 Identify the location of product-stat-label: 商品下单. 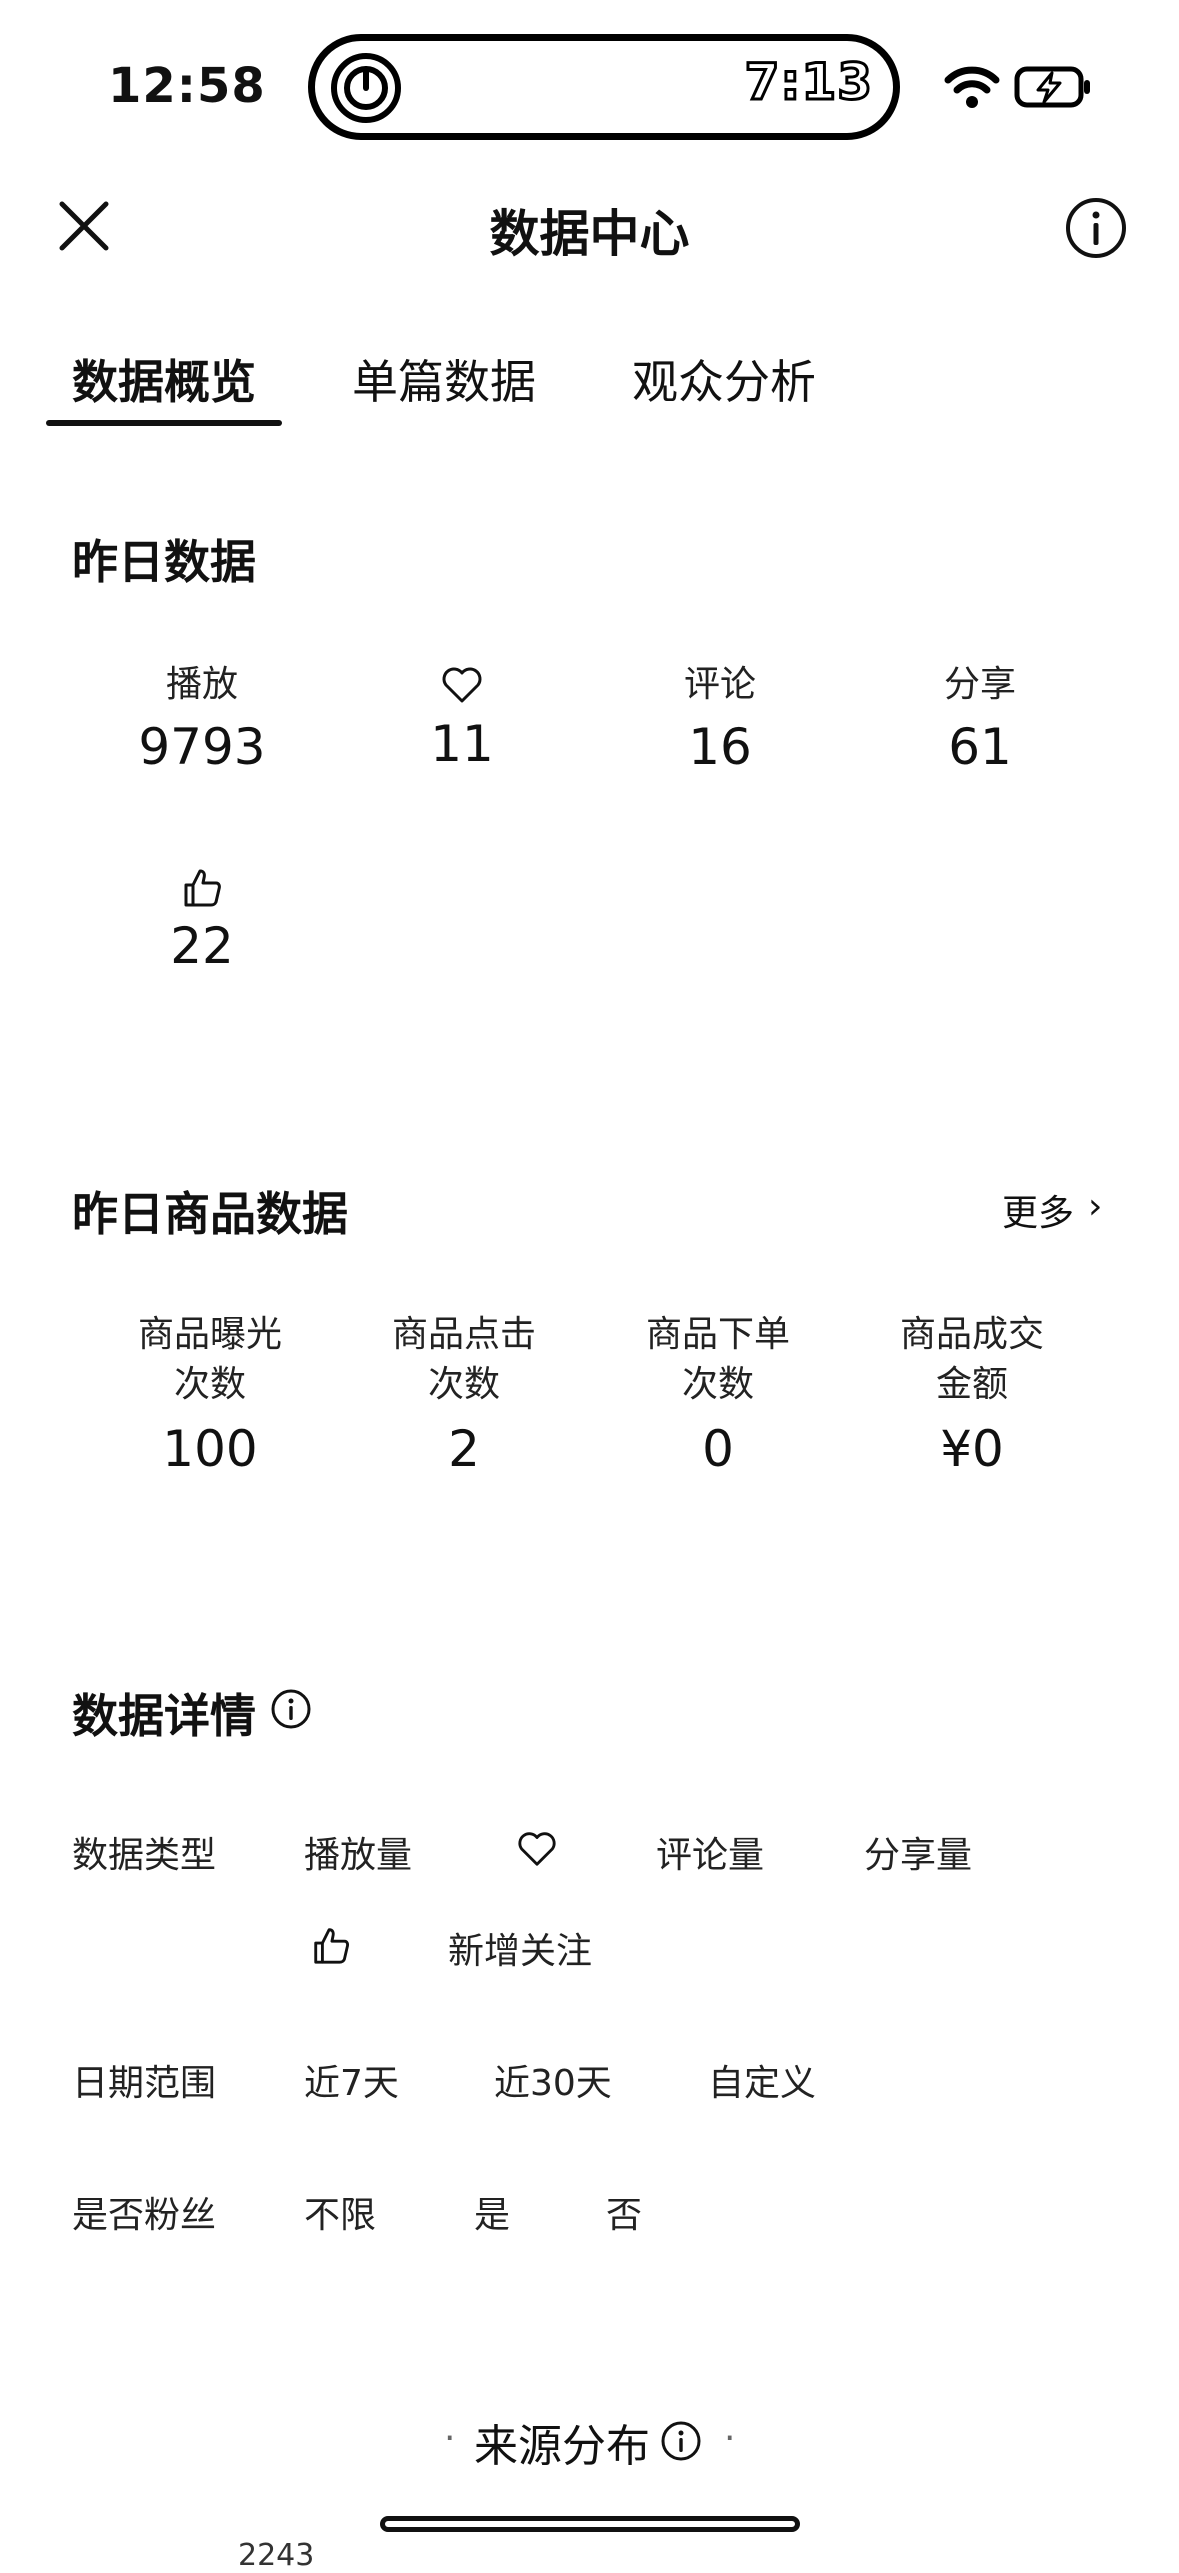
(717, 1334).